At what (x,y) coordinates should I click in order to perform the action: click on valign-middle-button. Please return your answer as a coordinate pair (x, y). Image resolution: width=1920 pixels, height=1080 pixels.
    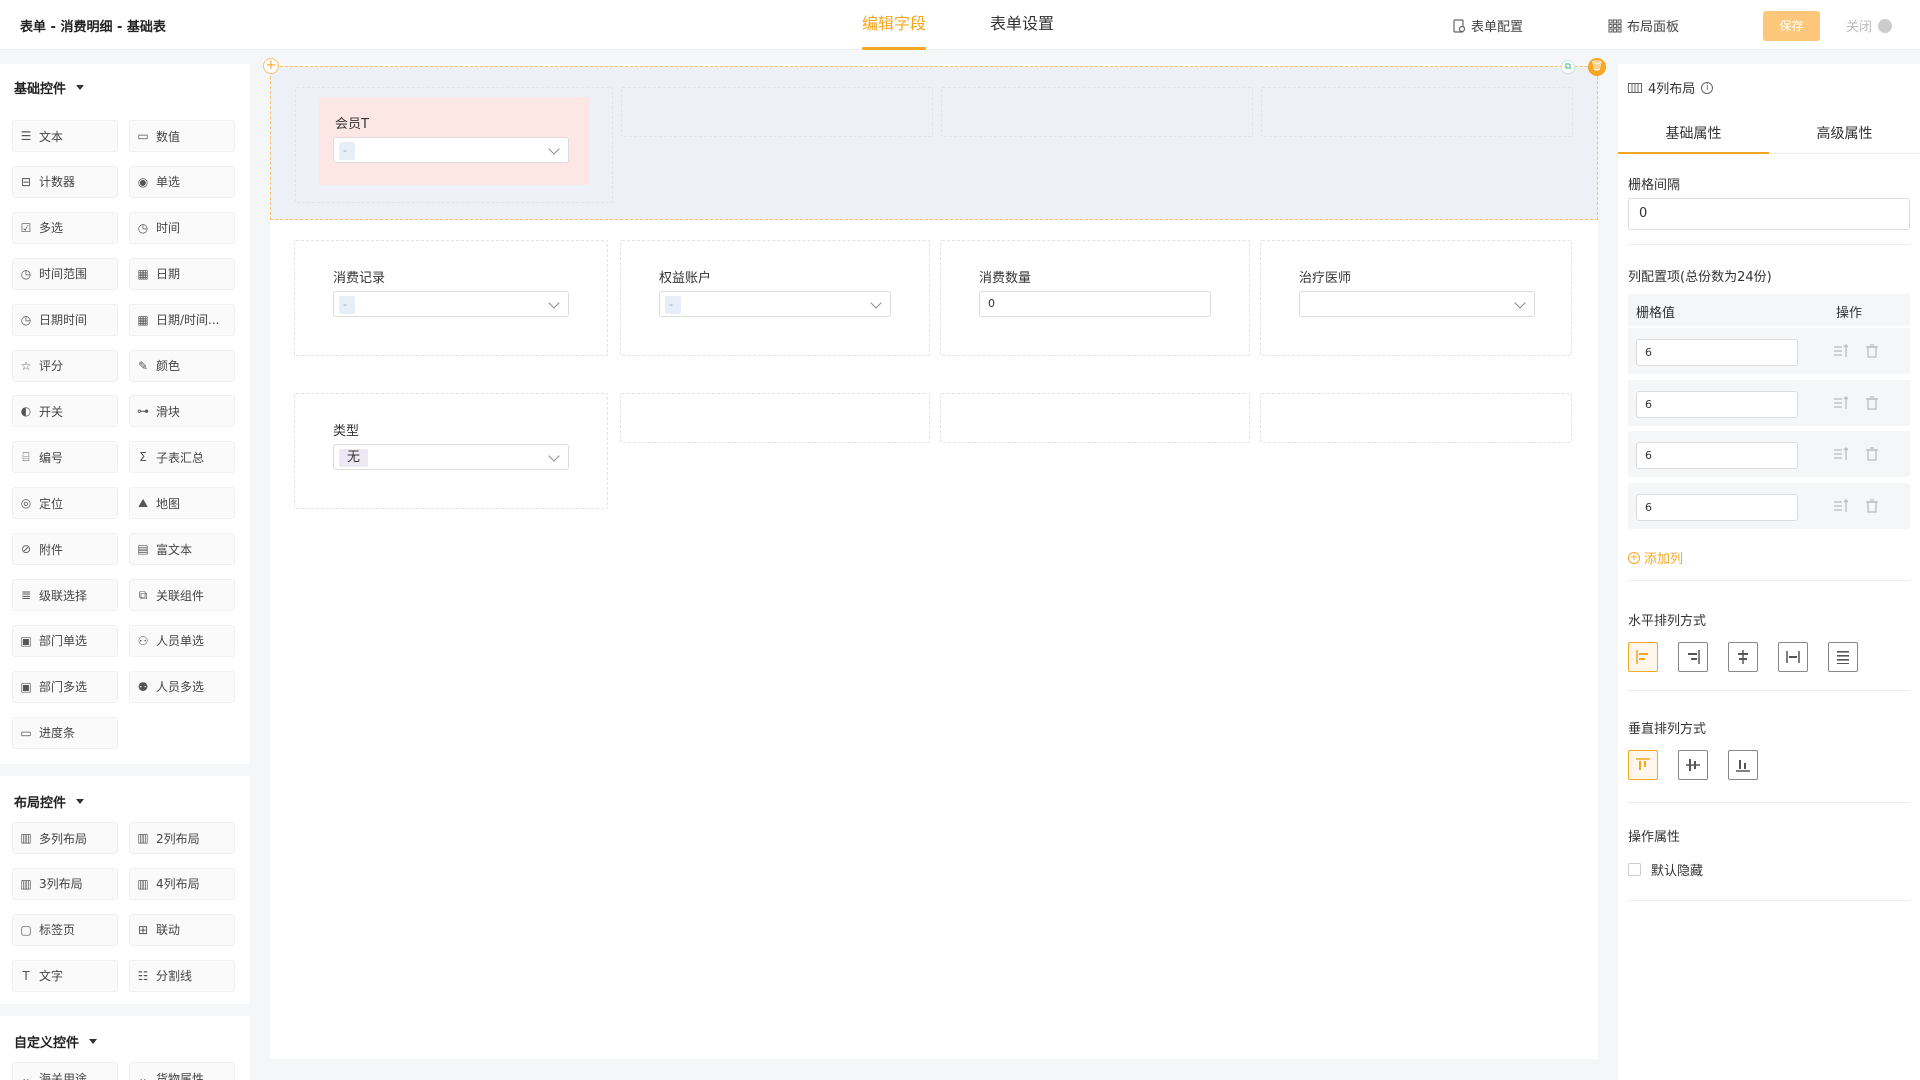
    Looking at the image, I should click on (1693, 765).